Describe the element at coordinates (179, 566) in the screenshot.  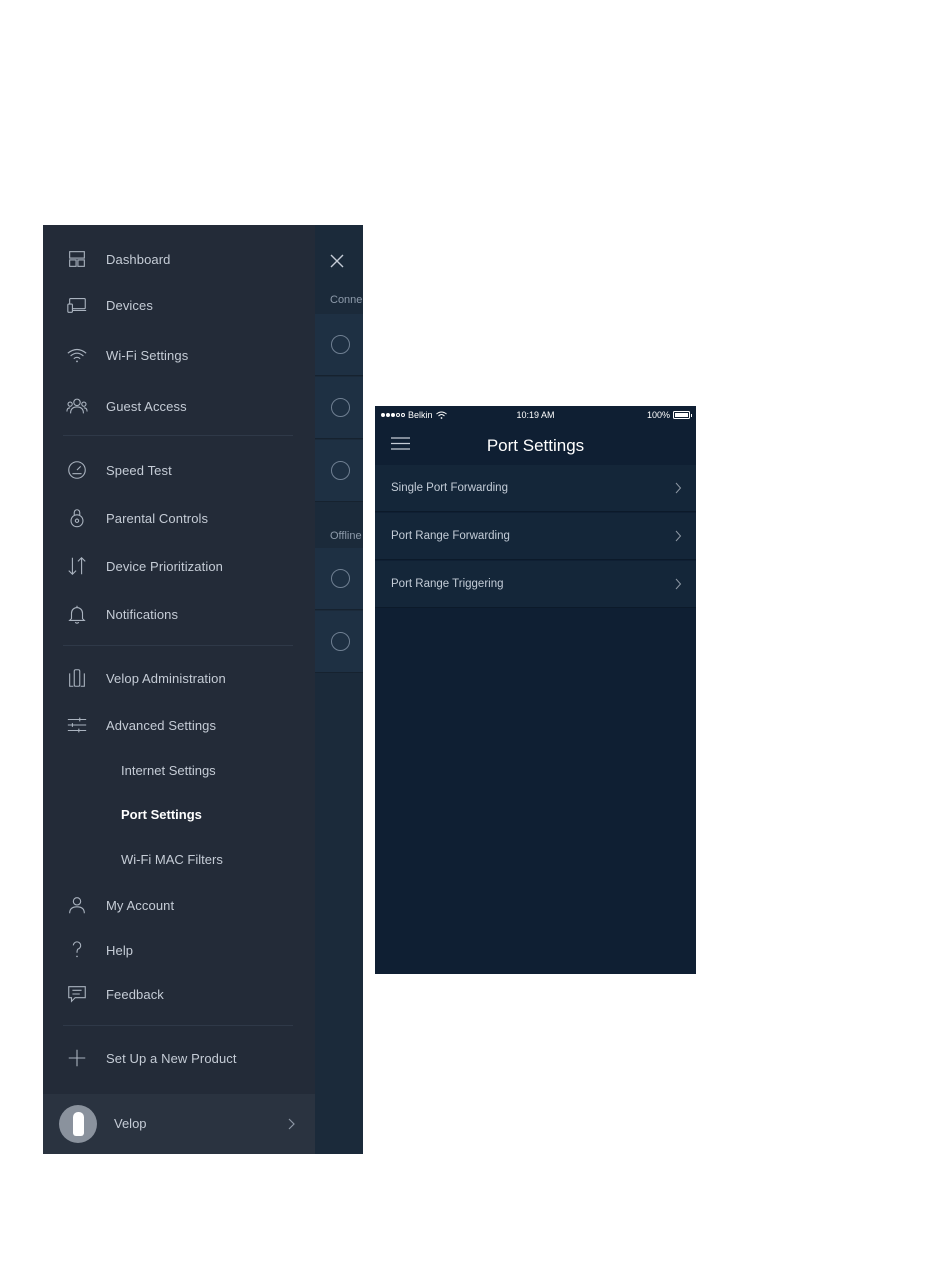
I see `menu-item-device-prioritization: Device Prioritization` at that location.